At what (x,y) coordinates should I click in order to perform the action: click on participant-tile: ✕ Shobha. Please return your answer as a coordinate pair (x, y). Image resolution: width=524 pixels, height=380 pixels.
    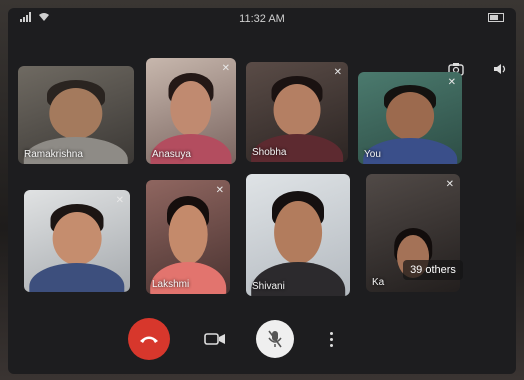
    Looking at the image, I should click on (297, 112).